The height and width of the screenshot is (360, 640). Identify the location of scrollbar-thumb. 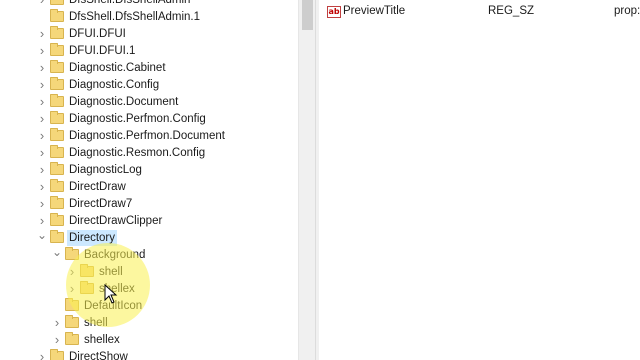
(307, 15).